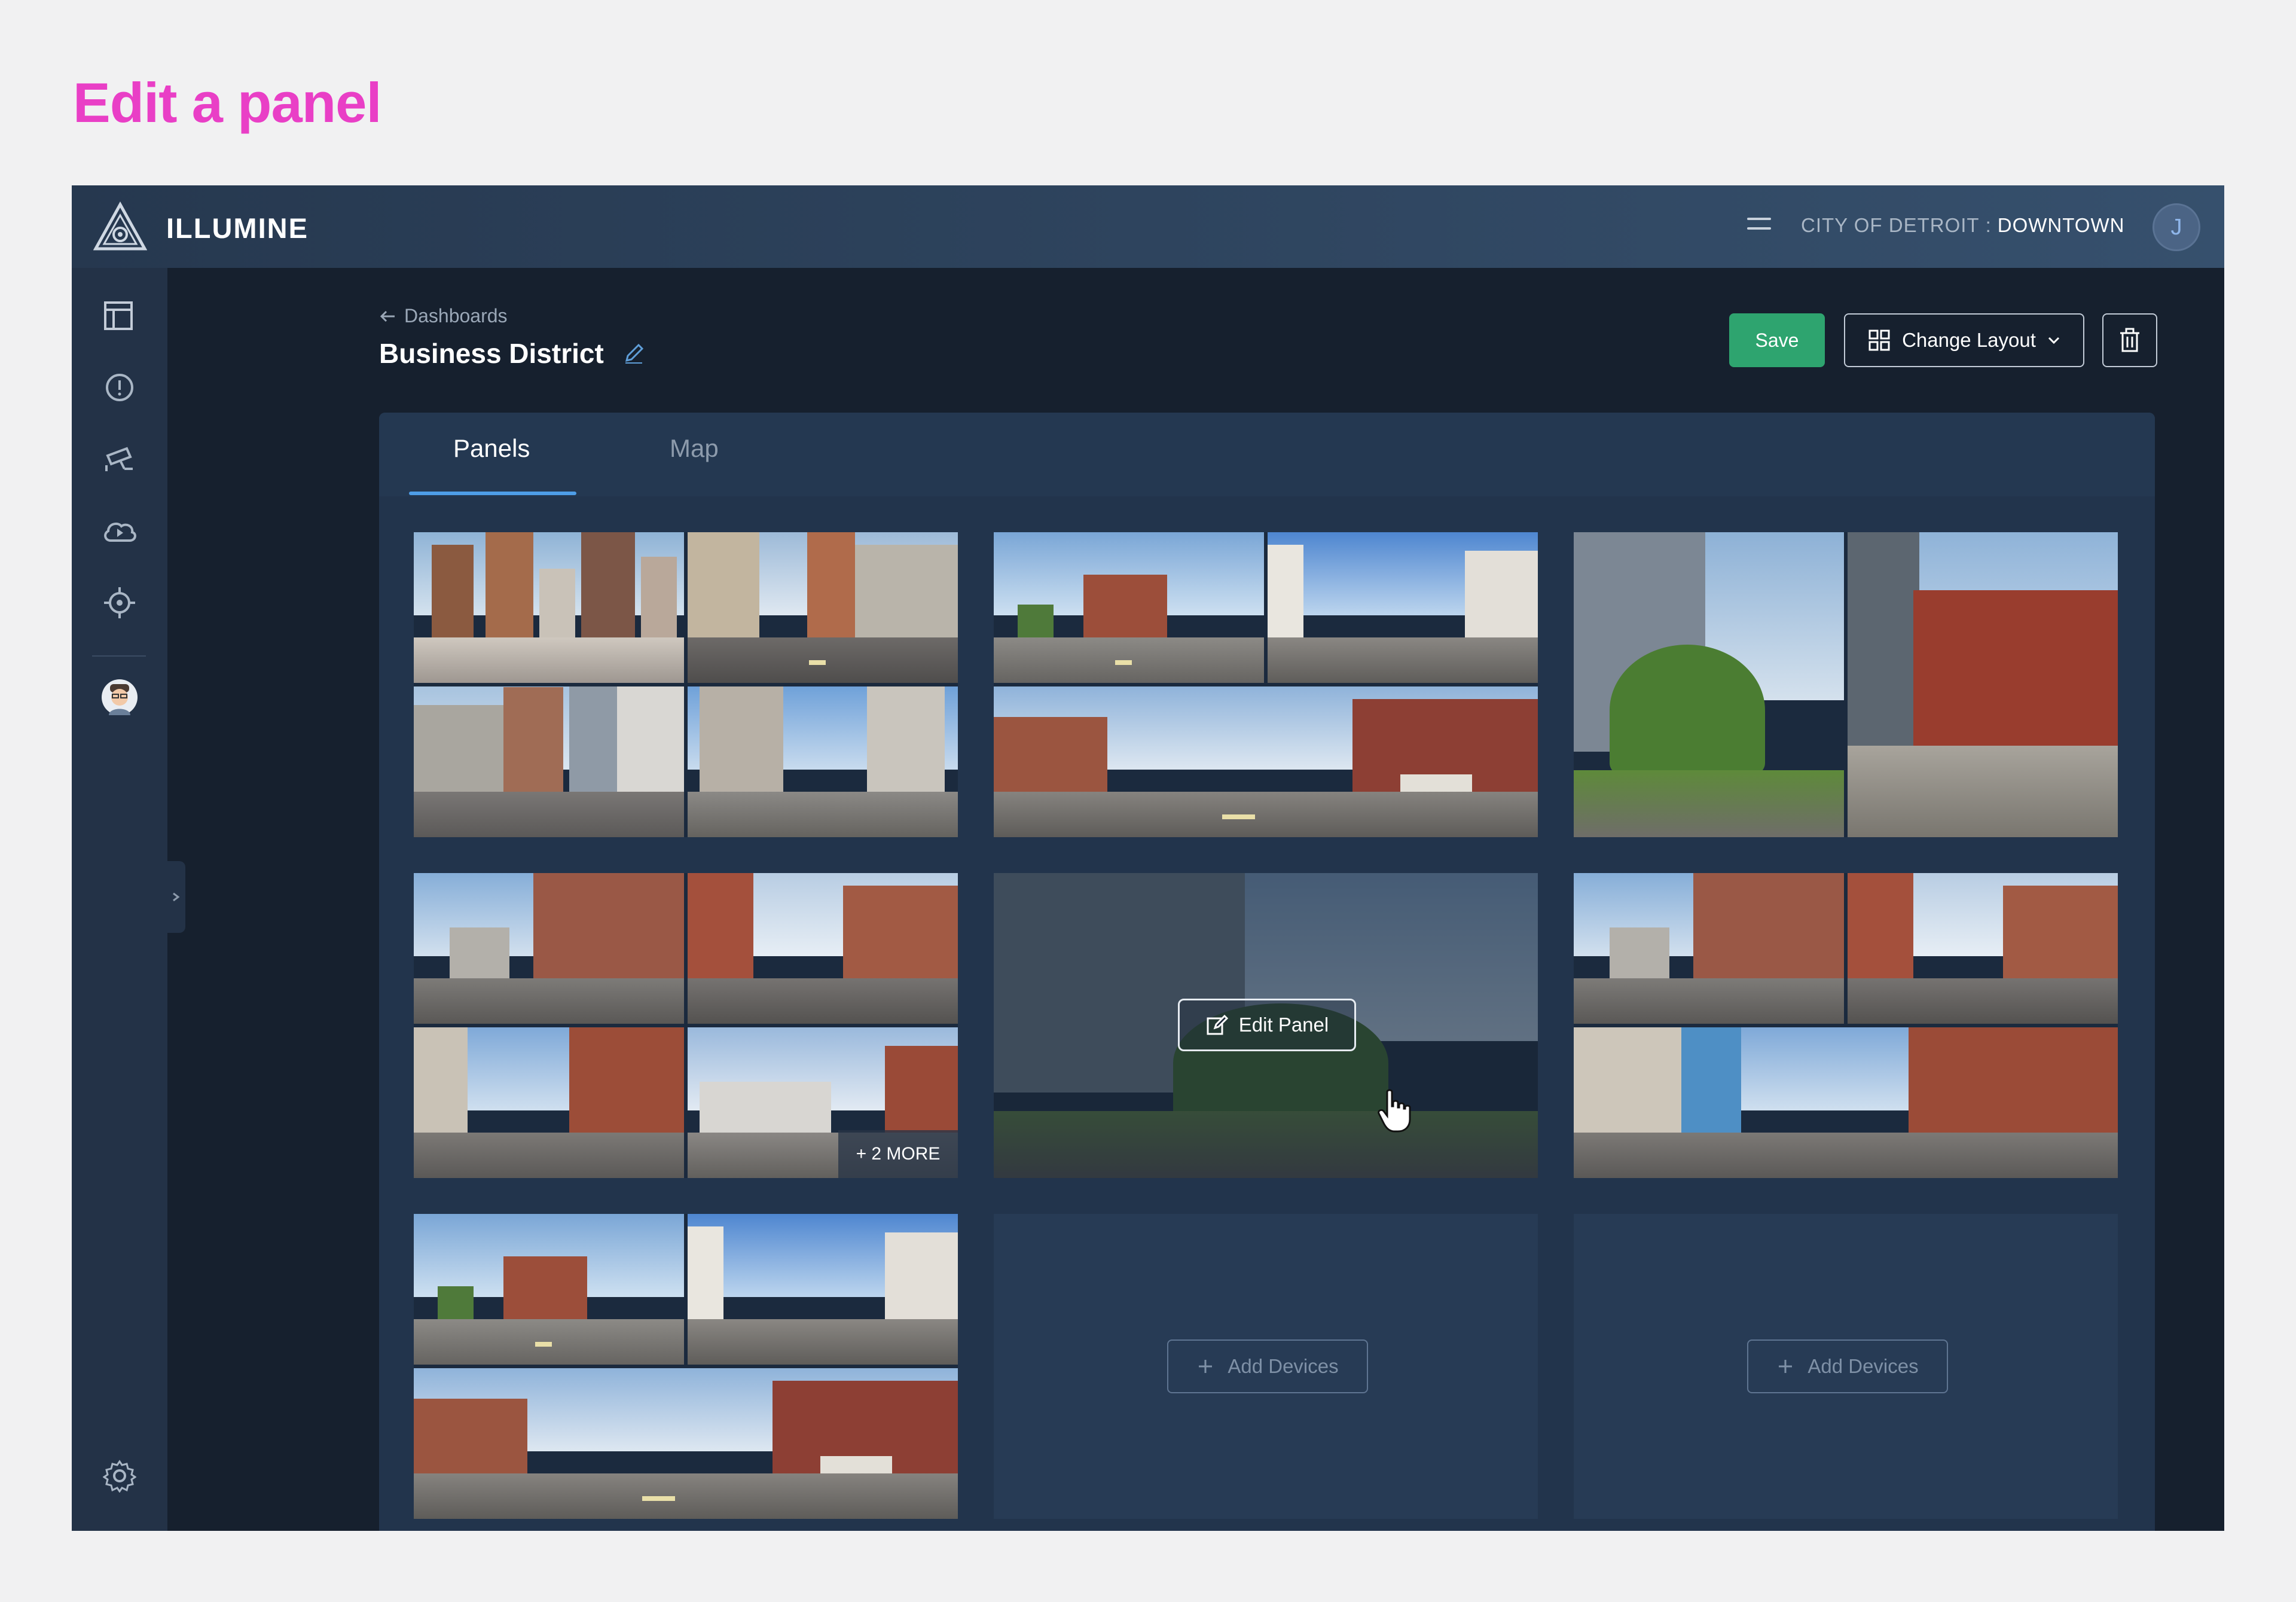 The image size is (2296, 1602). What do you see at coordinates (120, 226) in the screenshot?
I see `illumine-logo-icon` at bounding box center [120, 226].